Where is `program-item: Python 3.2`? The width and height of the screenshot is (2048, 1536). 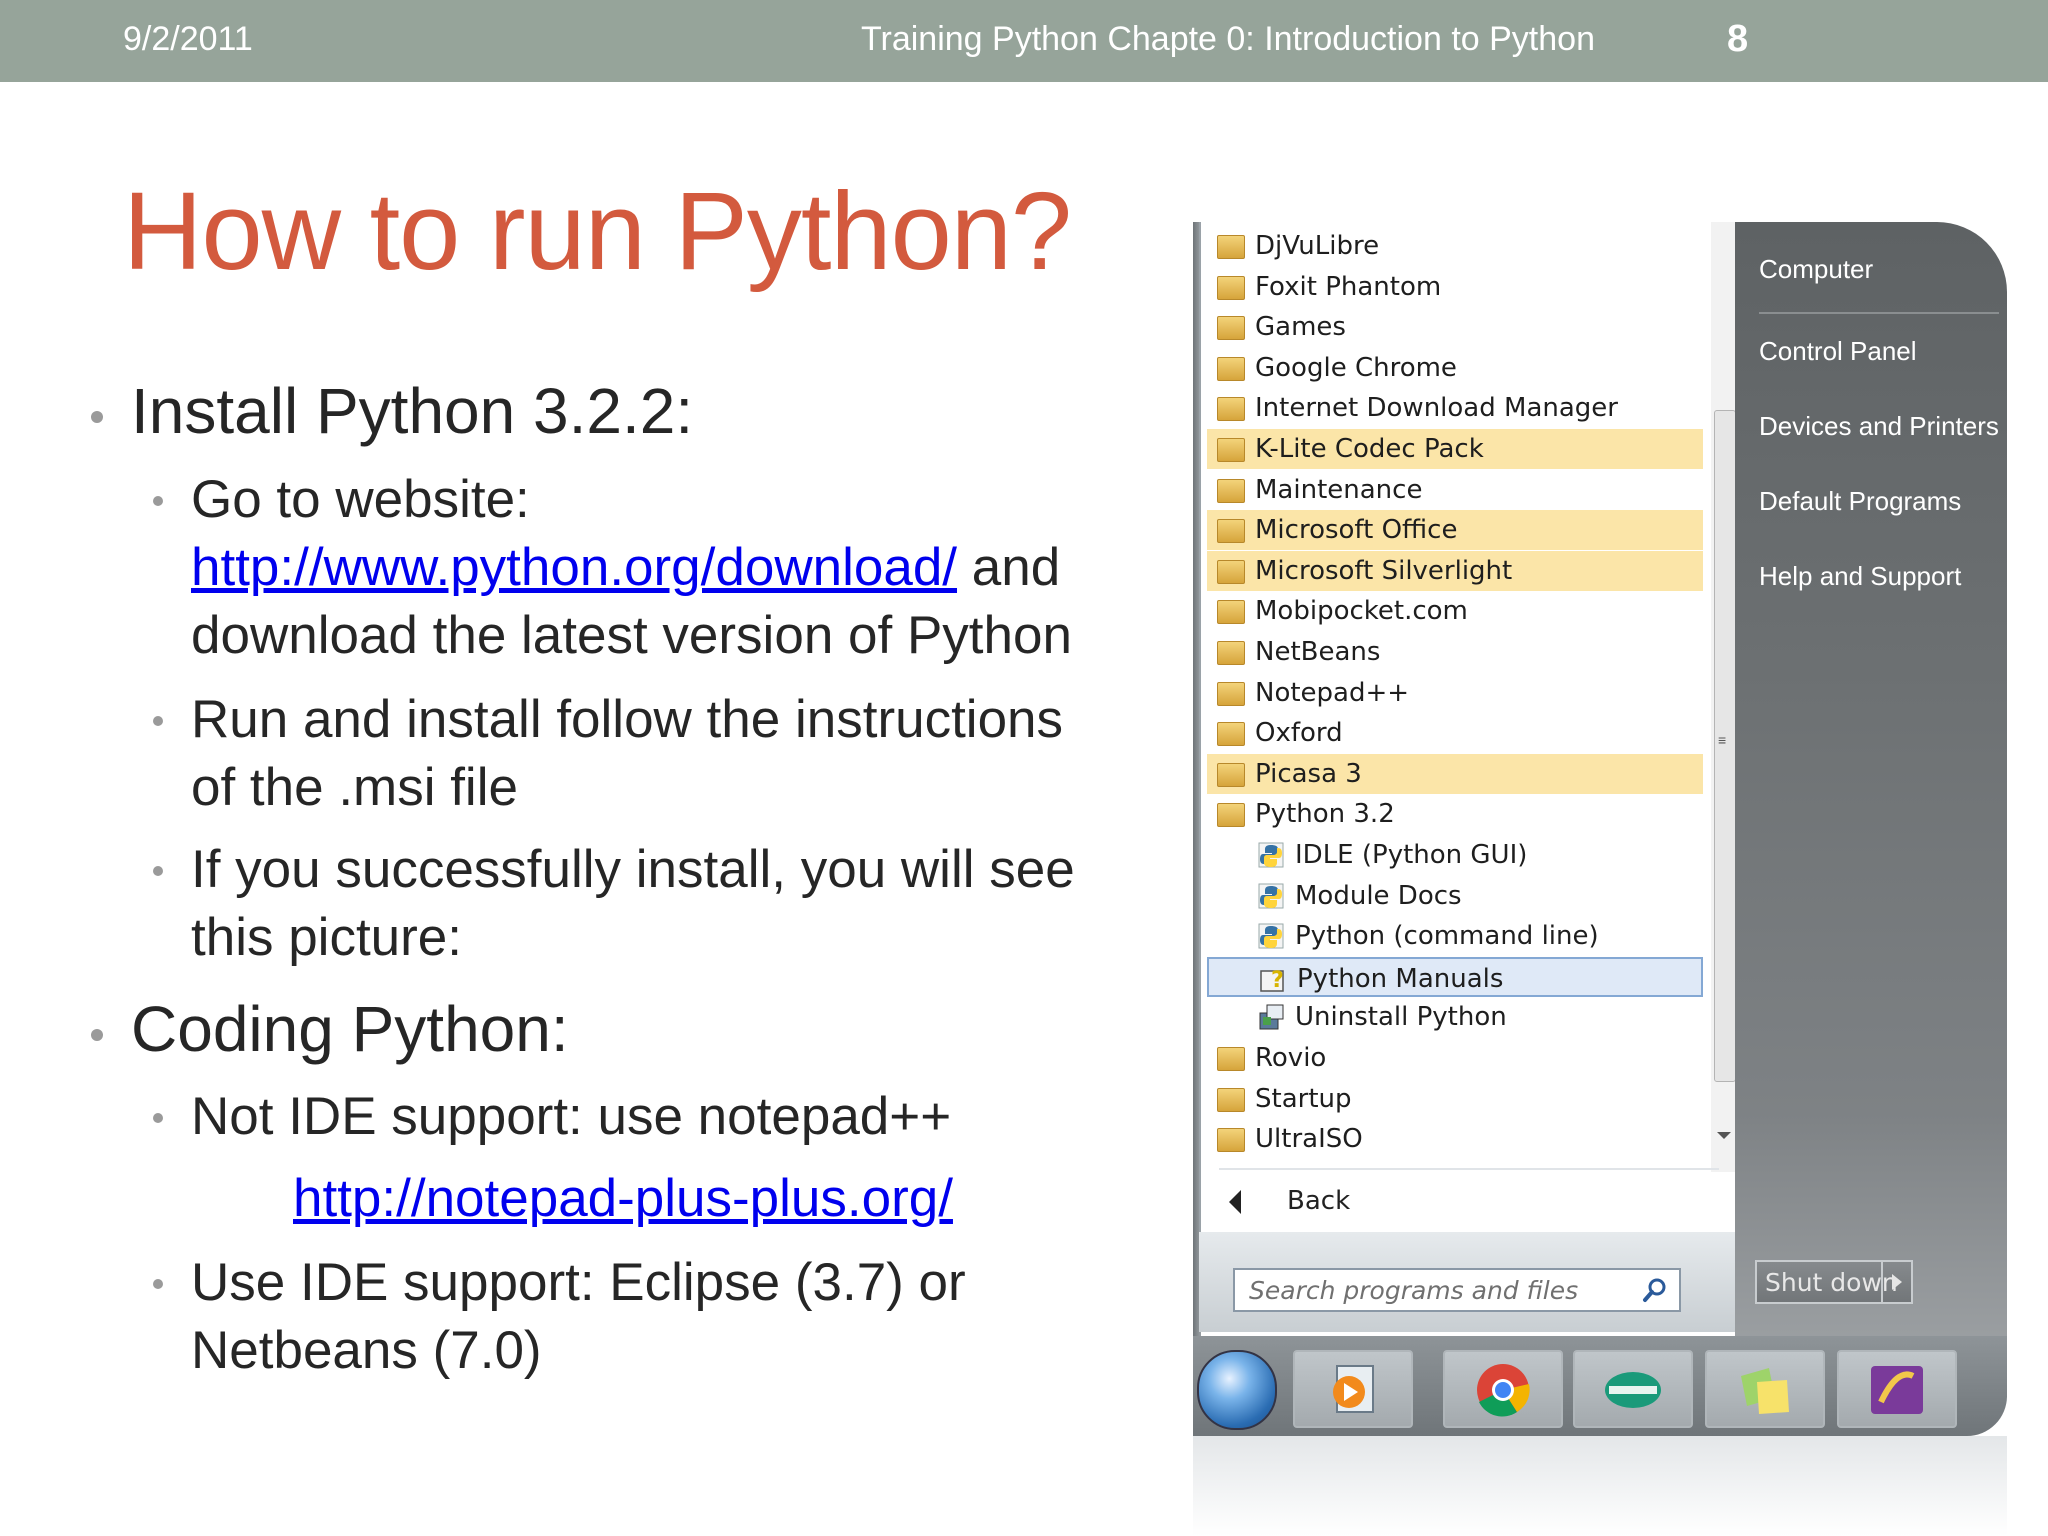
program-item: Python 3.2 is located at coordinates (1455, 814).